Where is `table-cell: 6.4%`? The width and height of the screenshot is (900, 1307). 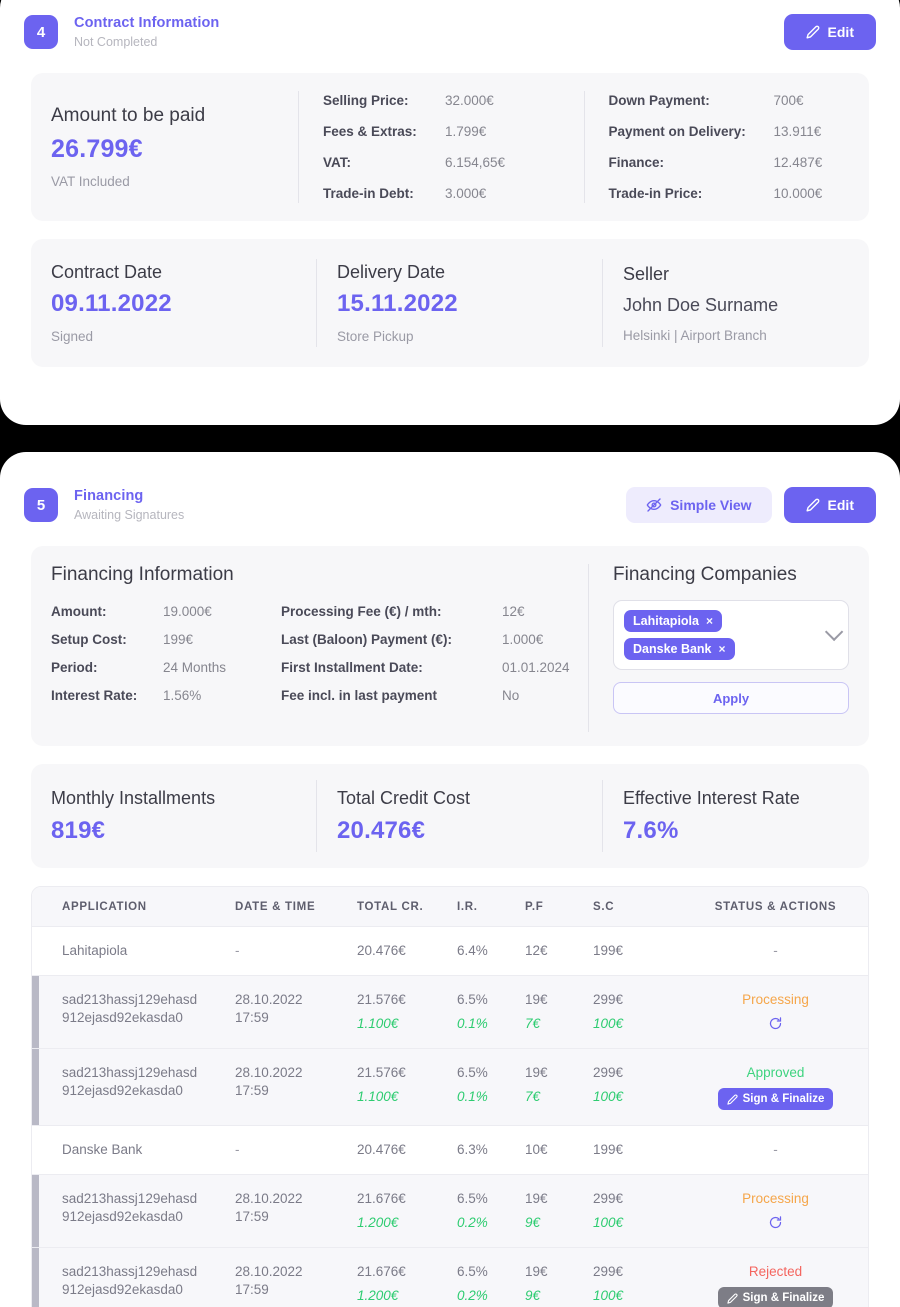
table-cell: 6.4% is located at coordinates (491, 951).